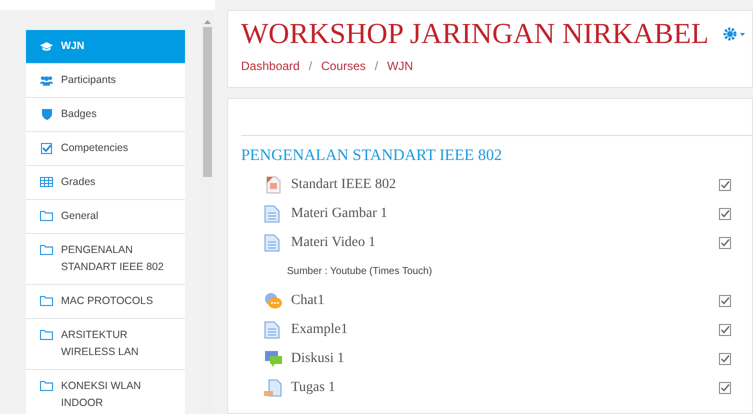 Image resolution: width=753 pixels, height=414 pixels. Describe the element at coordinates (105, 259) in the screenshot. I see `sidebar-item: PENGENALAN STANDART IEEE 802` at that location.